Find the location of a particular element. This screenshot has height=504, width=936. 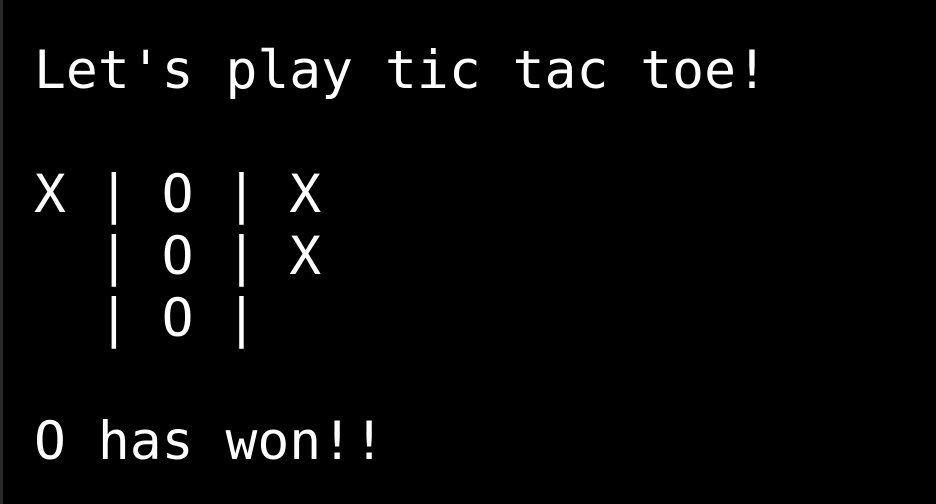

board-row-3: | O | is located at coordinates (146, 318).